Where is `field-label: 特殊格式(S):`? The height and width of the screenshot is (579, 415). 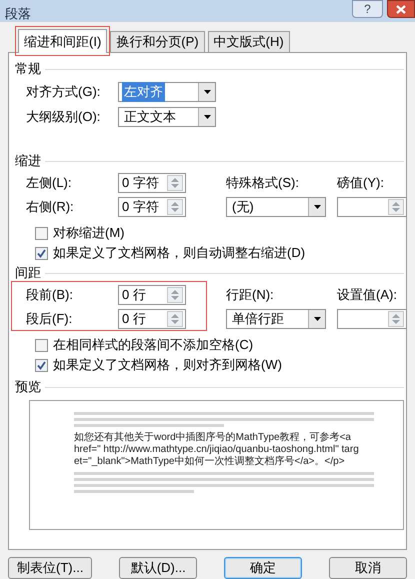
field-label: 特殊格式(S): is located at coordinates (263, 183).